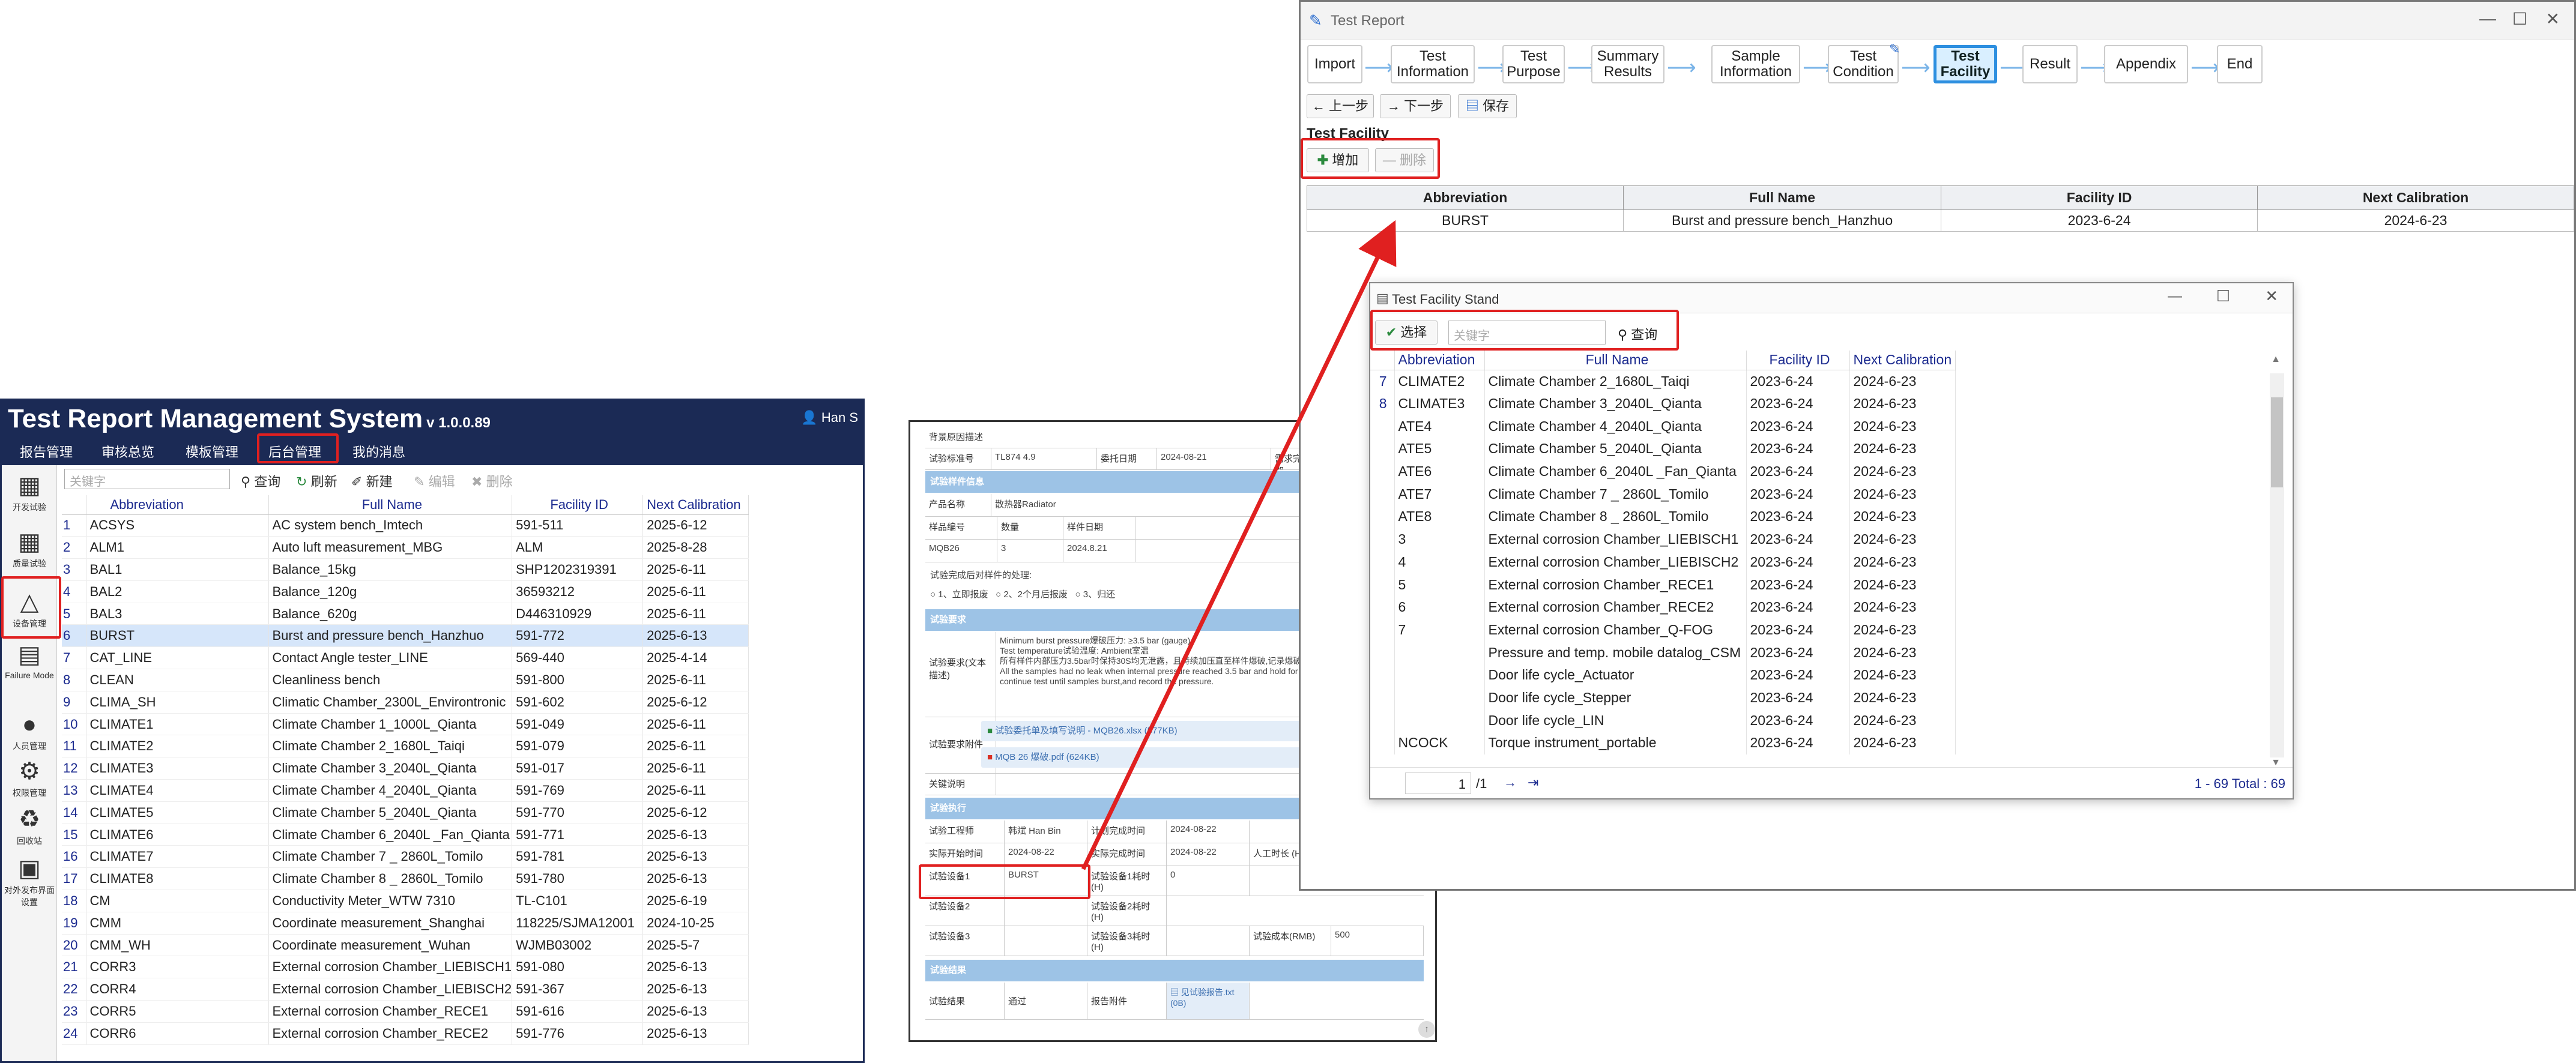  Describe the element at coordinates (1637, 333) in the screenshot. I see `dialog-query-button: ⚲ 查询` at that location.